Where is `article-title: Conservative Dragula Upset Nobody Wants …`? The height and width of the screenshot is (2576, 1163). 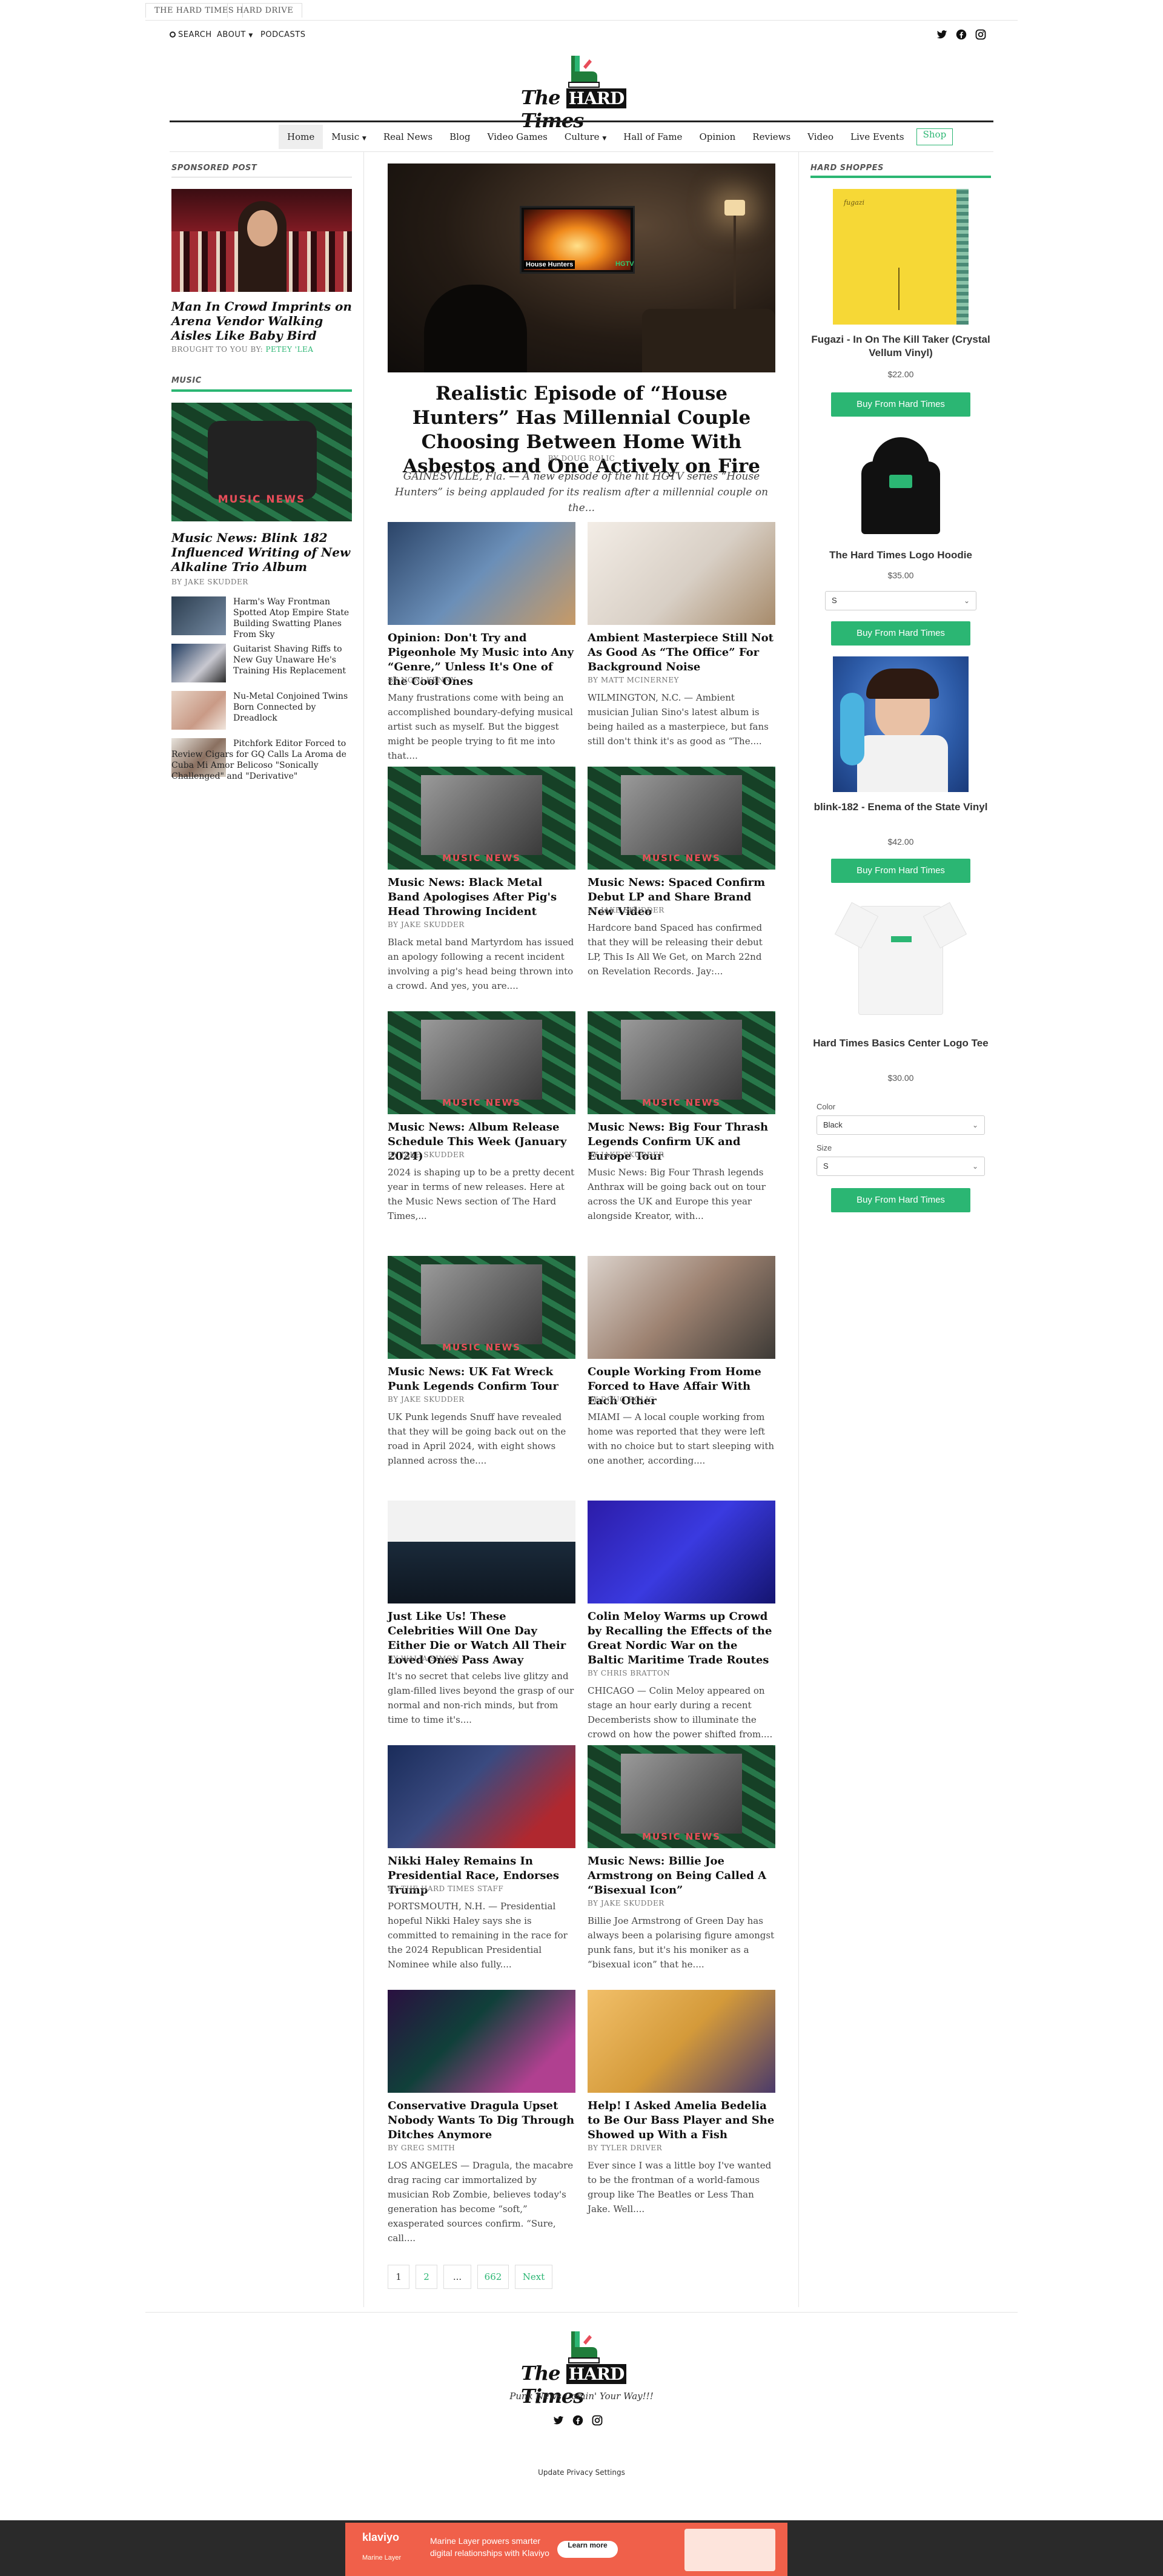
article-title: Conservative Dragula Upset Nobody Wants … is located at coordinates (482, 2120).